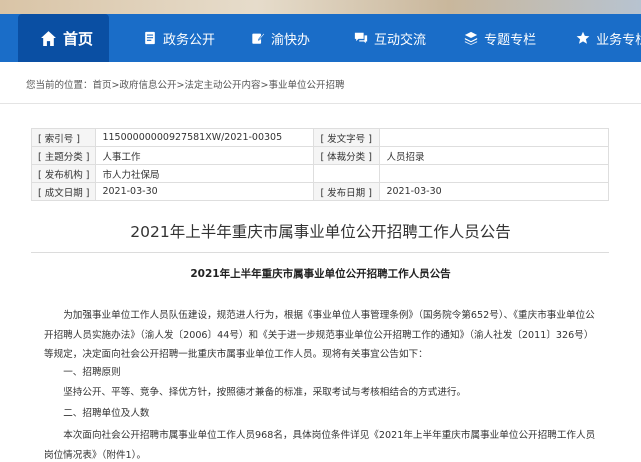 This screenshot has height=462, width=641. I want to click on breadcrumb: 您当前的位置：首页>政府信息公开>法定主动公开内容>事业单位公开招聘, so click(320, 83).